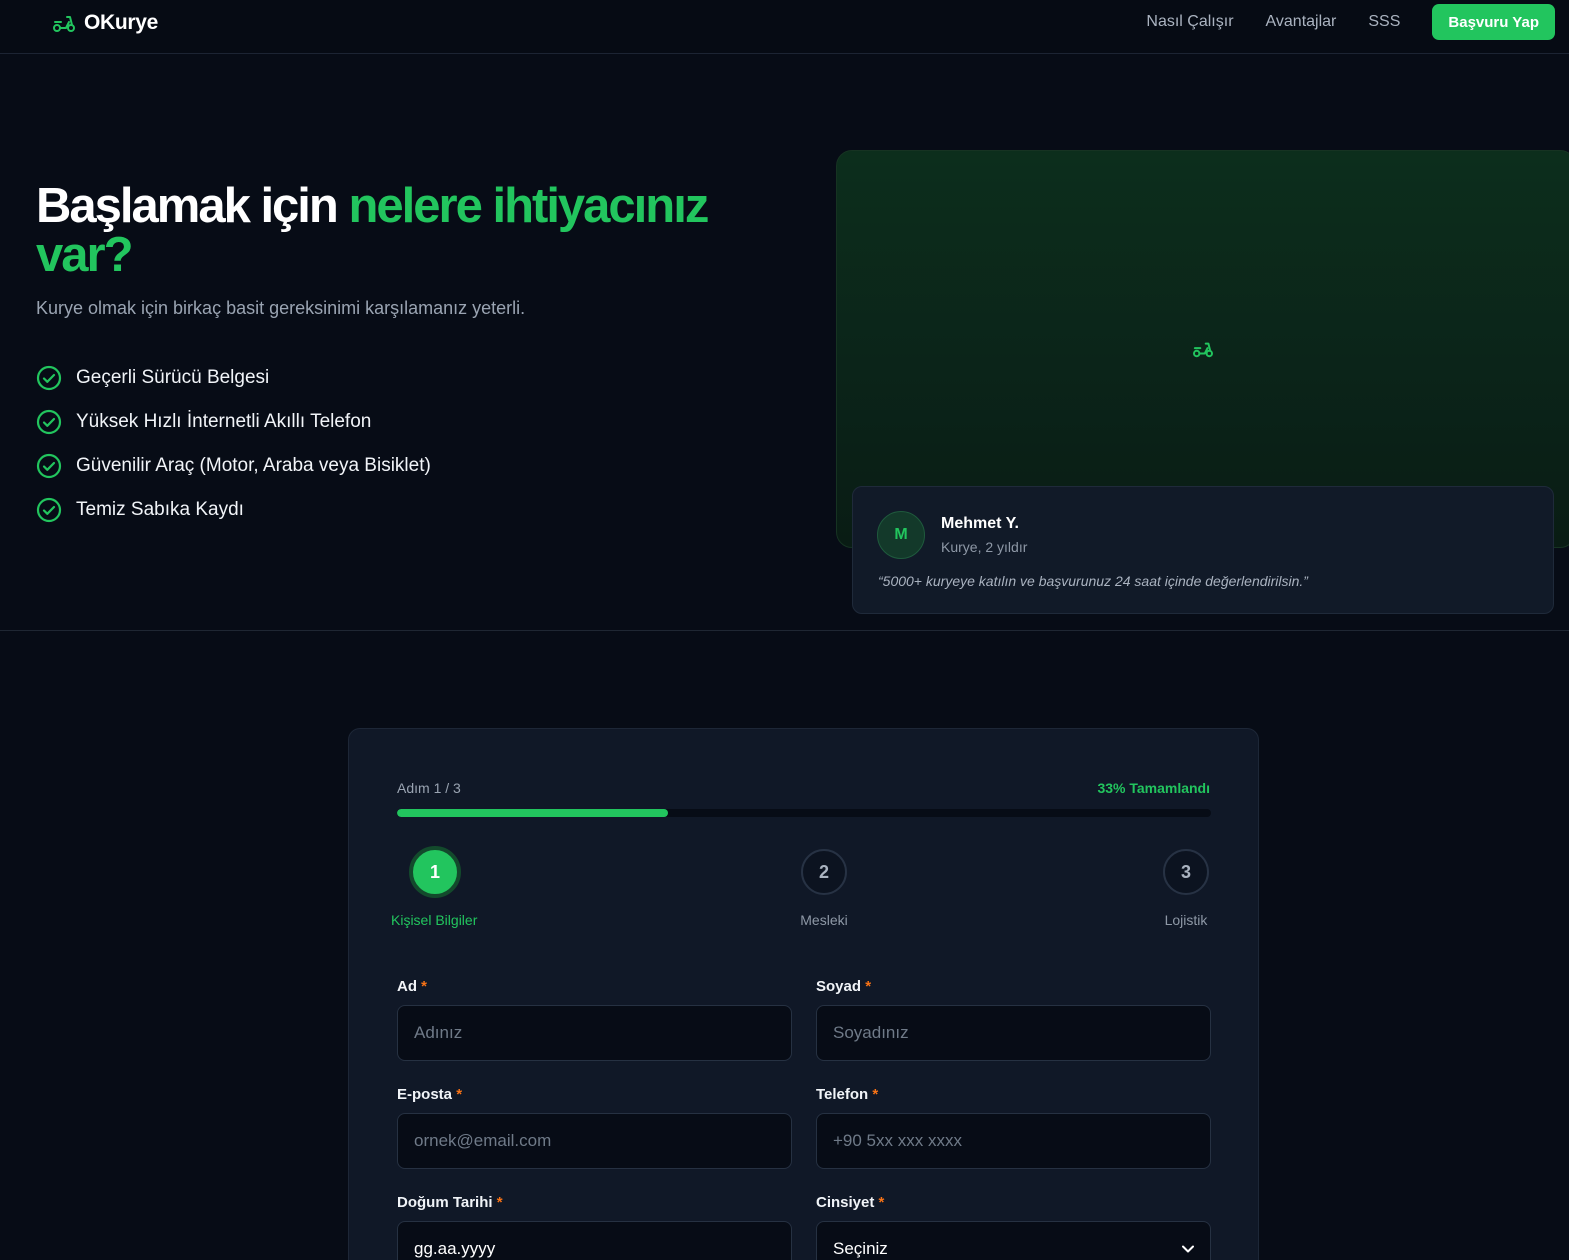 Image resolution: width=1569 pixels, height=1260 pixels. Describe the element at coordinates (1188, 1249) in the screenshot. I see `chevron-down-icon` at that location.